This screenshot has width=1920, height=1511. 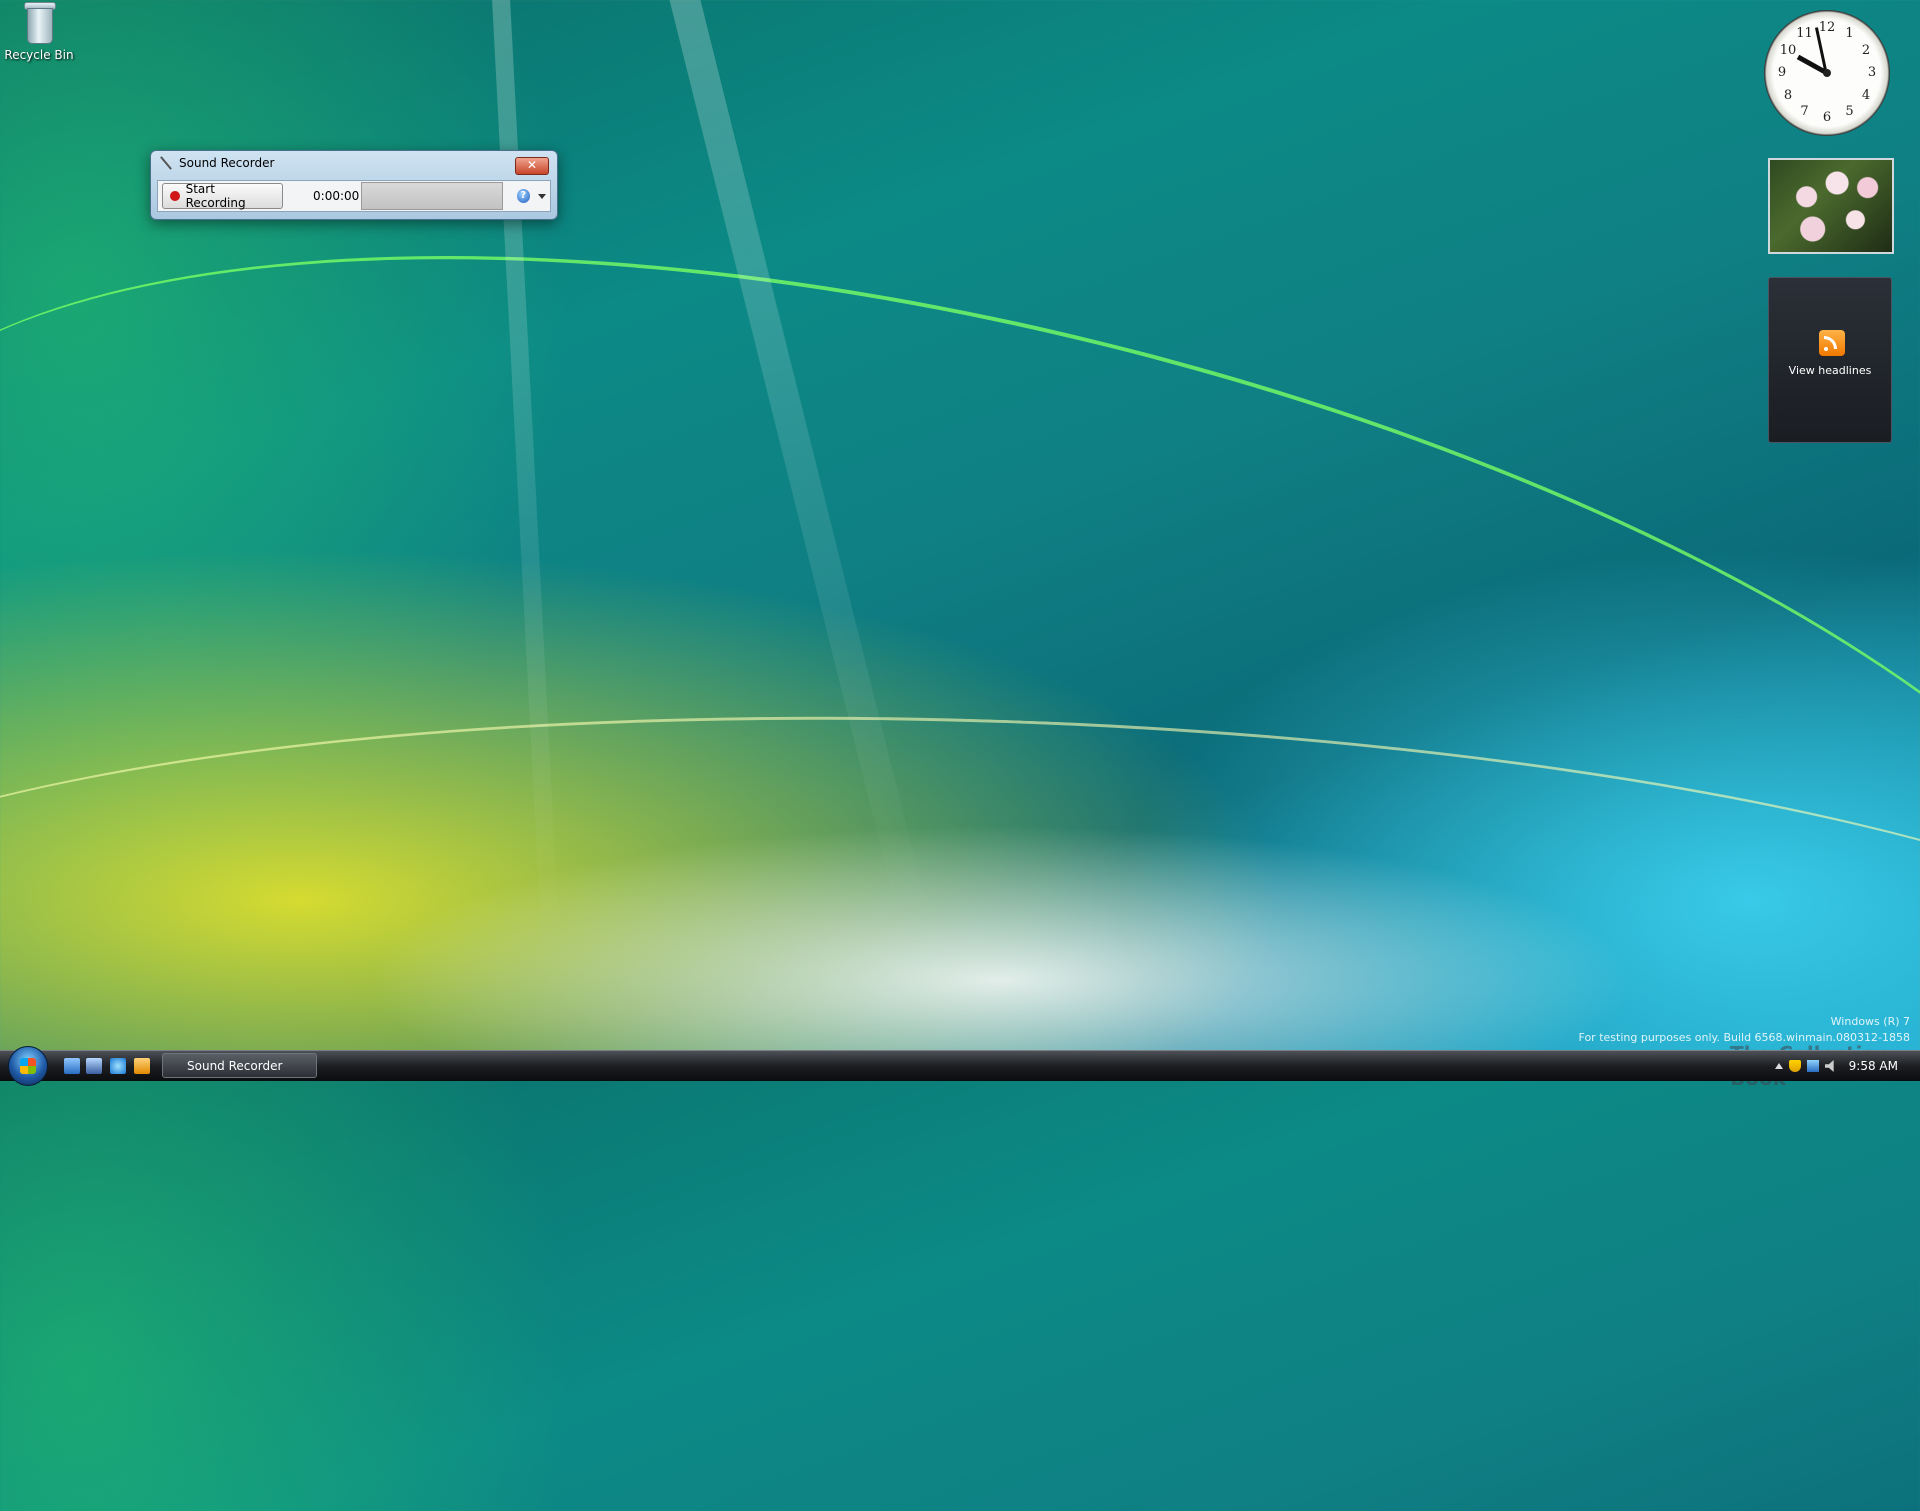 I want to click on watermark-title: Windows (R) 7, so click(x=1870, y=1021).